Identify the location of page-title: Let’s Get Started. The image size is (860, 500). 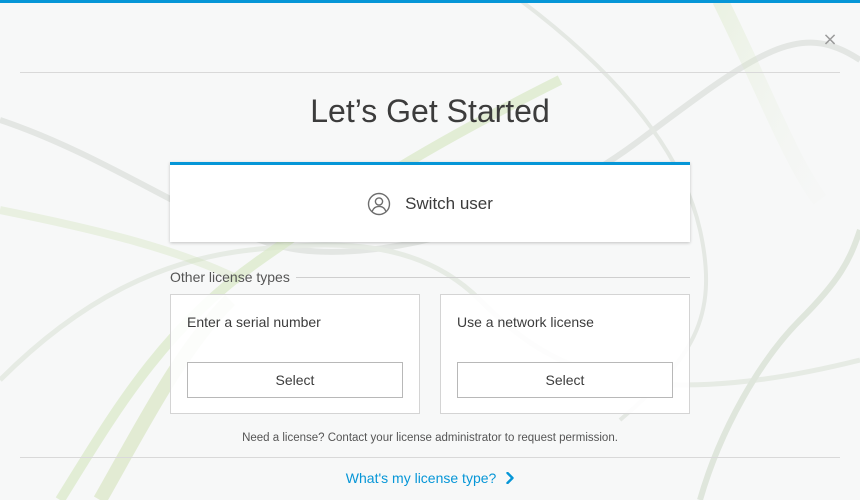
(430, 111).